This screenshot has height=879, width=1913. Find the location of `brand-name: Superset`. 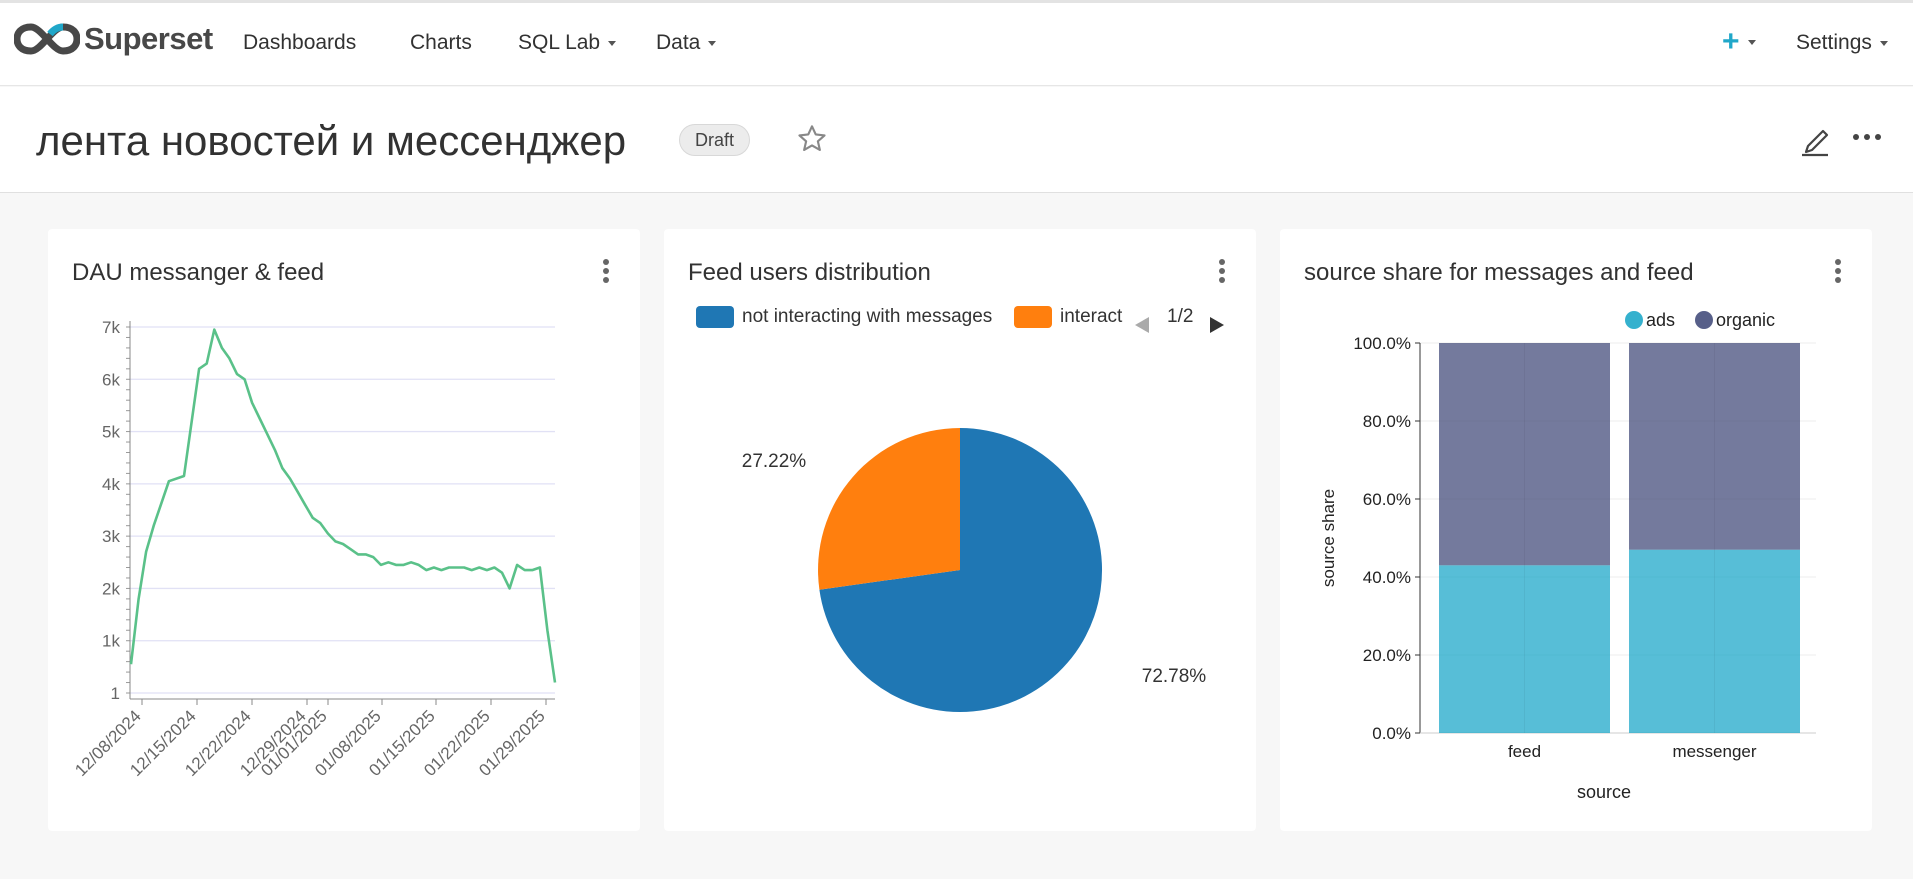

brand-name: Superset is located at coordinates (148, 38).